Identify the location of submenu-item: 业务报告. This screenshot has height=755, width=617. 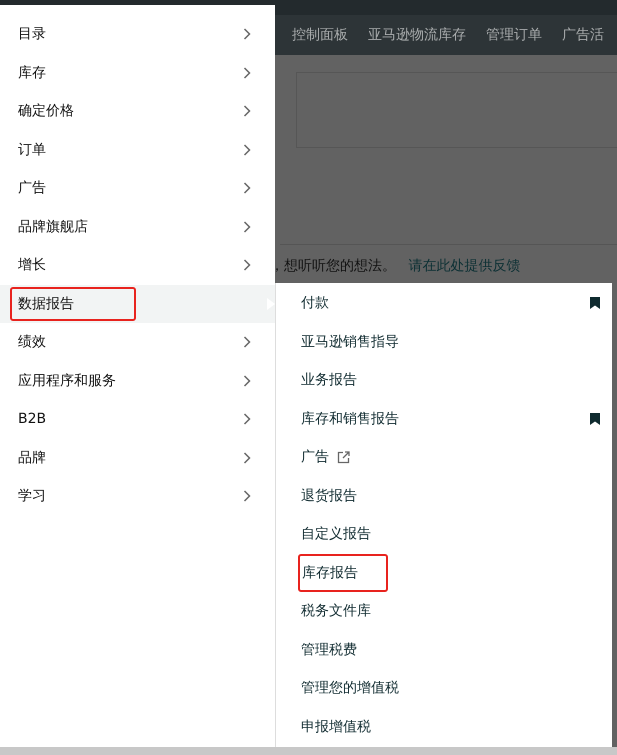
(444, 380).